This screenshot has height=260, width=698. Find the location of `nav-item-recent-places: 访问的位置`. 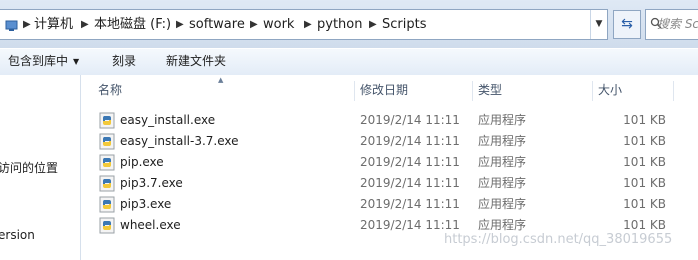

nav-item-recent-places: 访问的位置 is located at coordinates (29, 167).